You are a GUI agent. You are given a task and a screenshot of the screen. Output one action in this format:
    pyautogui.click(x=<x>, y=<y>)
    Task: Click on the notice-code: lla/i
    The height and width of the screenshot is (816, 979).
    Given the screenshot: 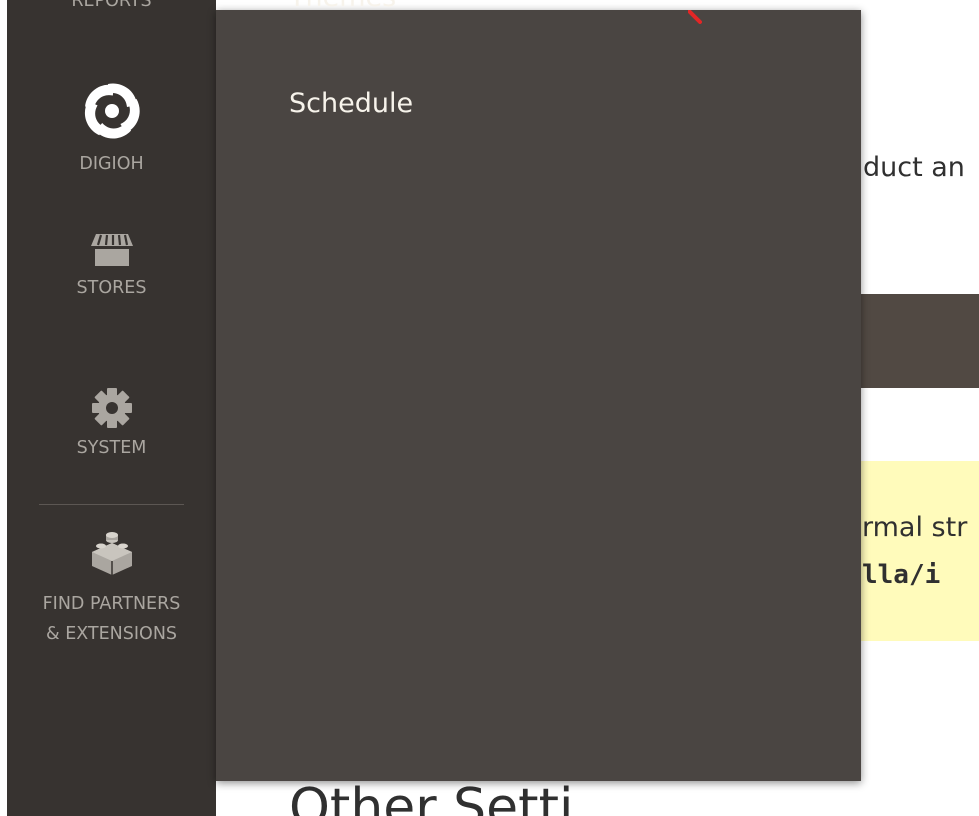 What is the action you would take?
    pyautogui.click(x=901, y=575)
    